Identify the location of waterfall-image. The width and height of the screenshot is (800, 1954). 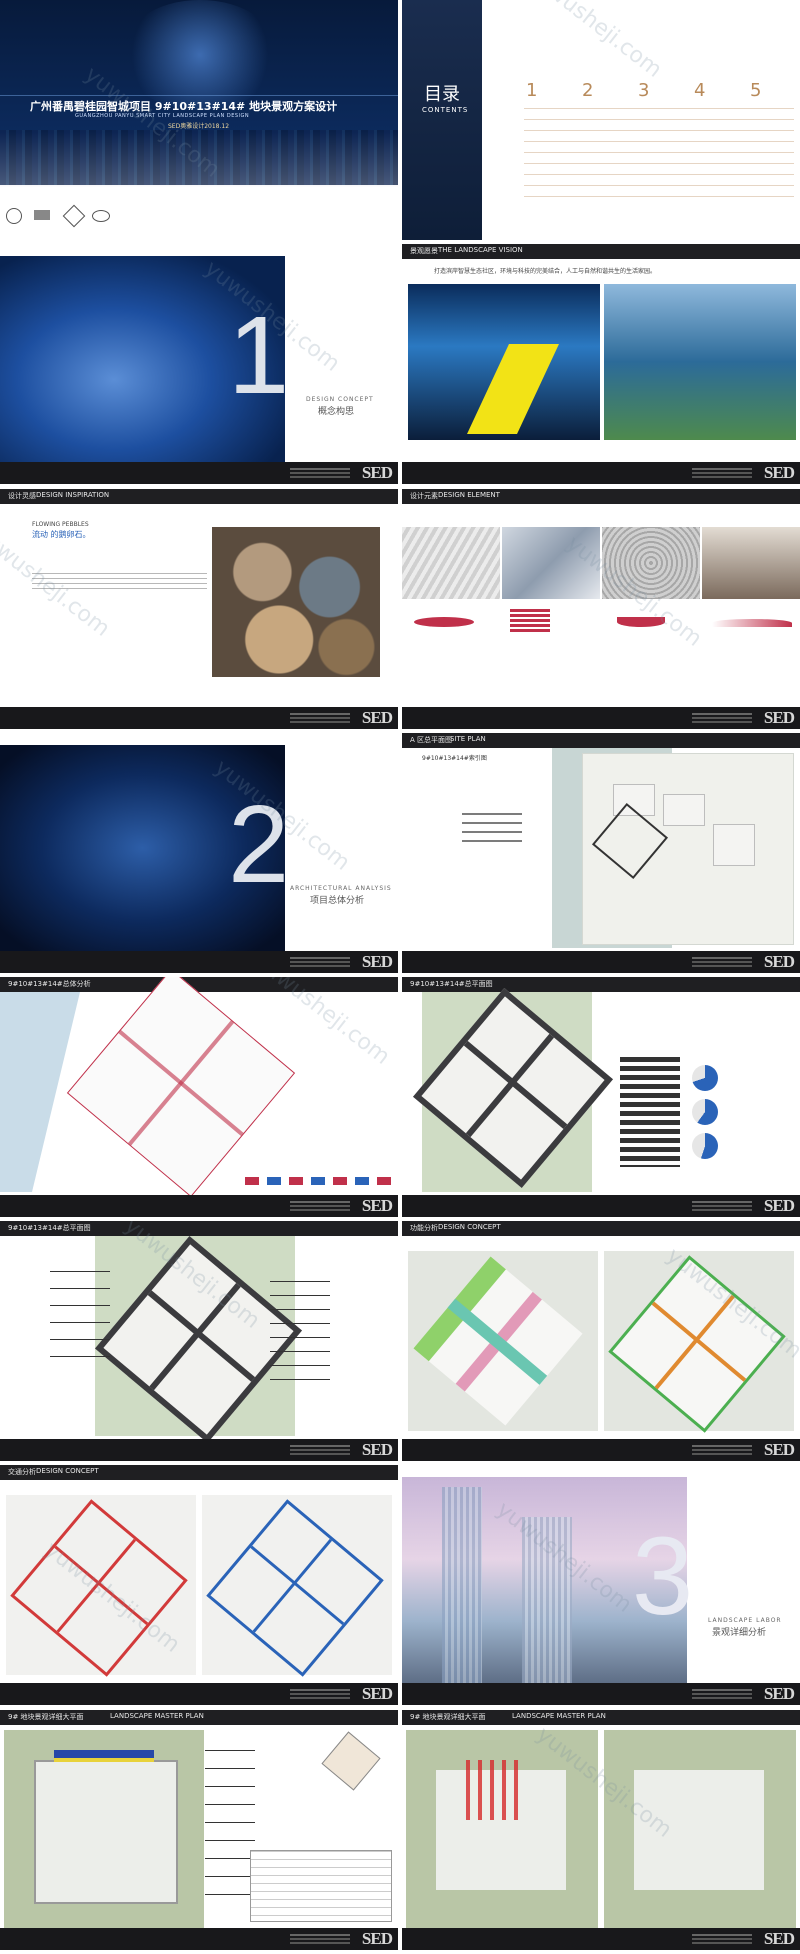
(504, 362).